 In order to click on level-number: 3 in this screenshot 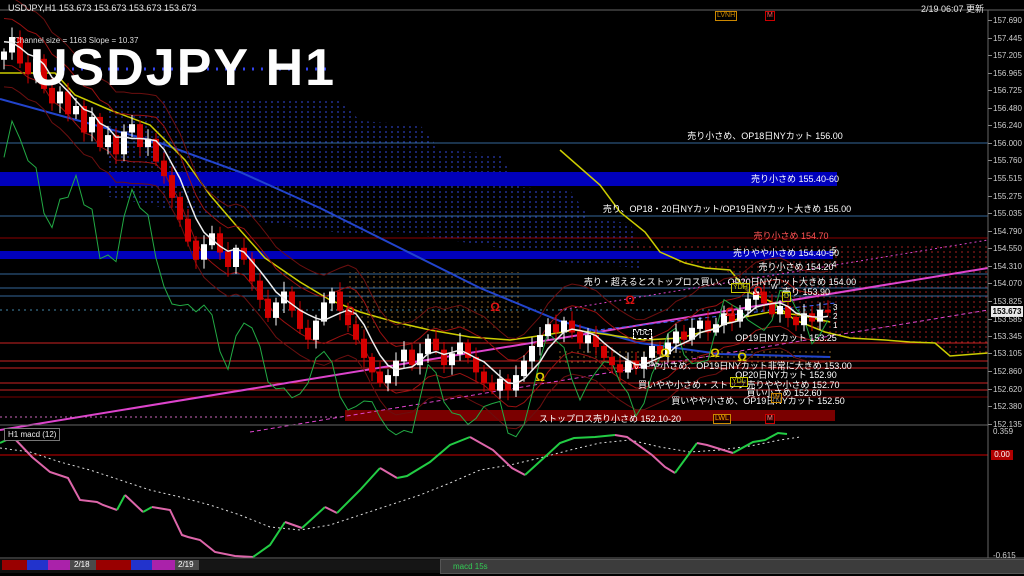, I will do `click(835, 307)`.